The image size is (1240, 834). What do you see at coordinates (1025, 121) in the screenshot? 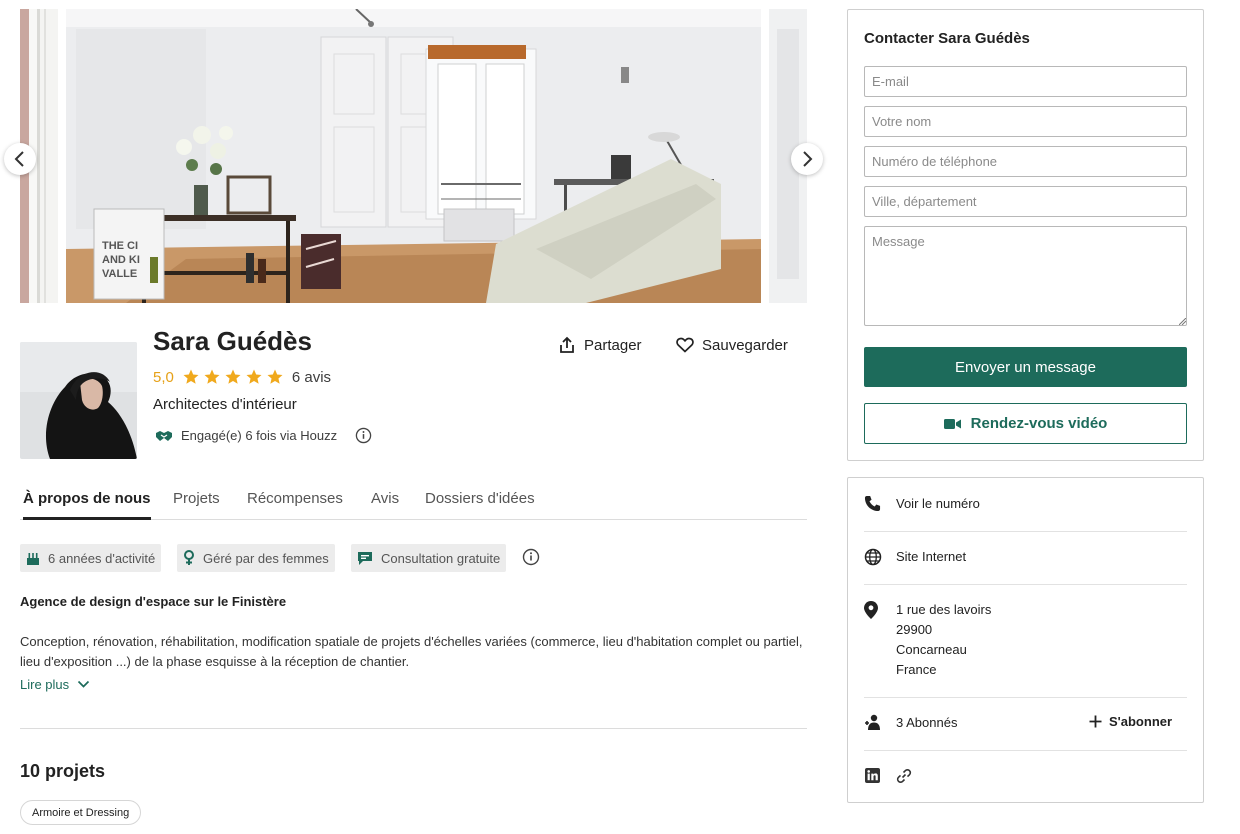
I see `name-field` at bounding box center [1025, 121].